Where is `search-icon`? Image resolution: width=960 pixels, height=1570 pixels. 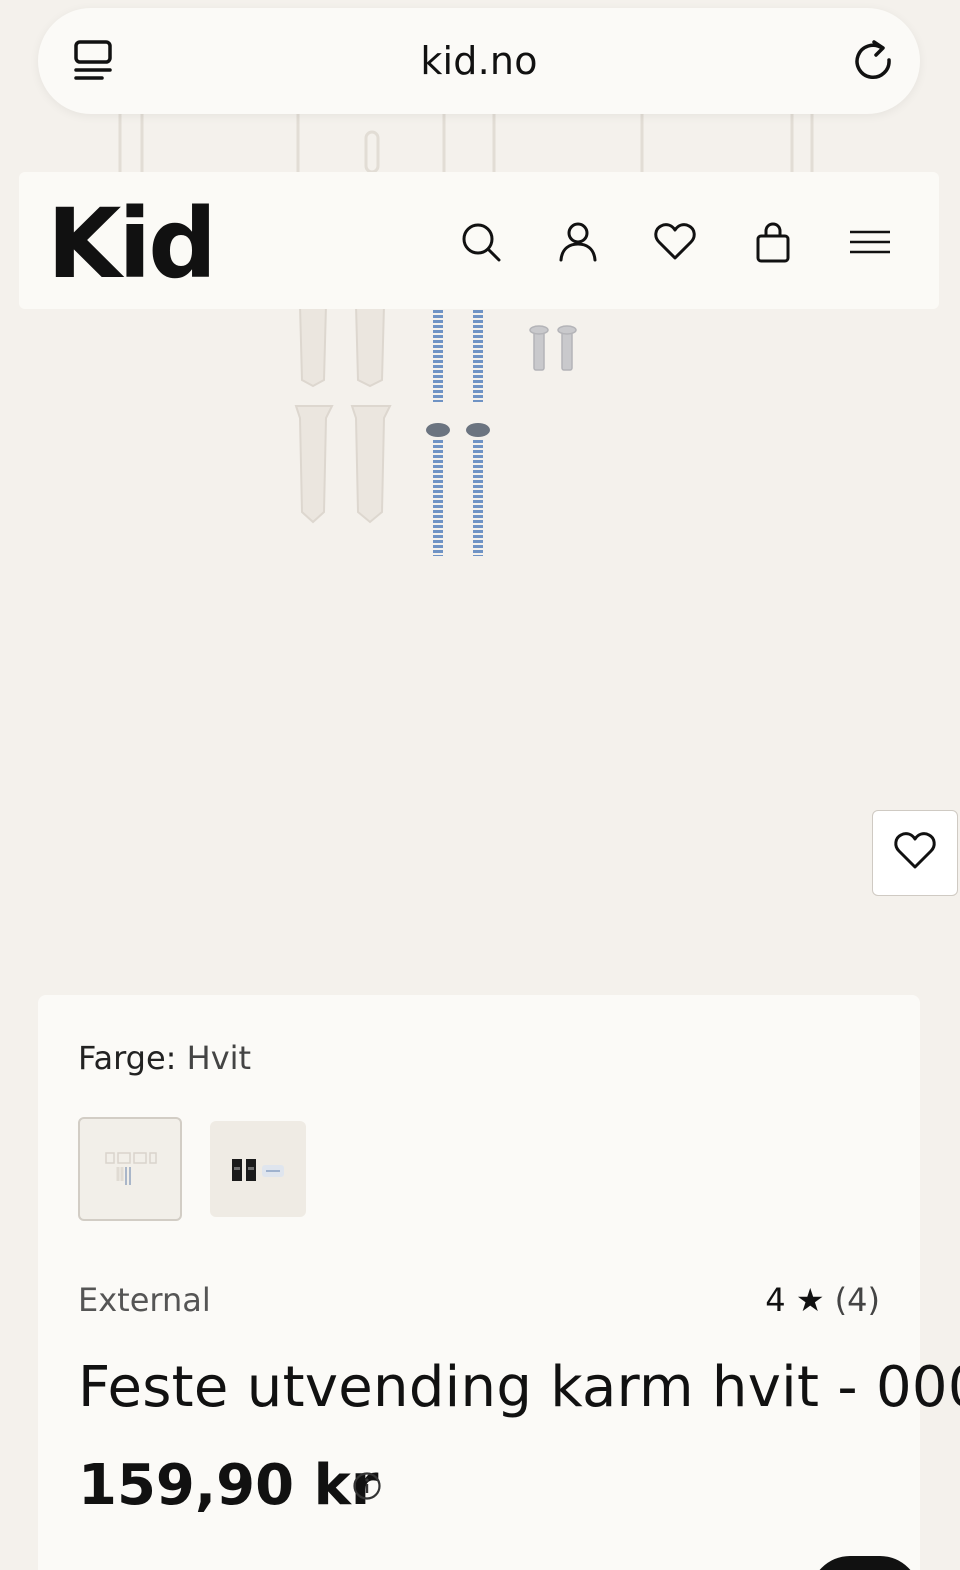 search-icon is located at coordinates (481, 242).